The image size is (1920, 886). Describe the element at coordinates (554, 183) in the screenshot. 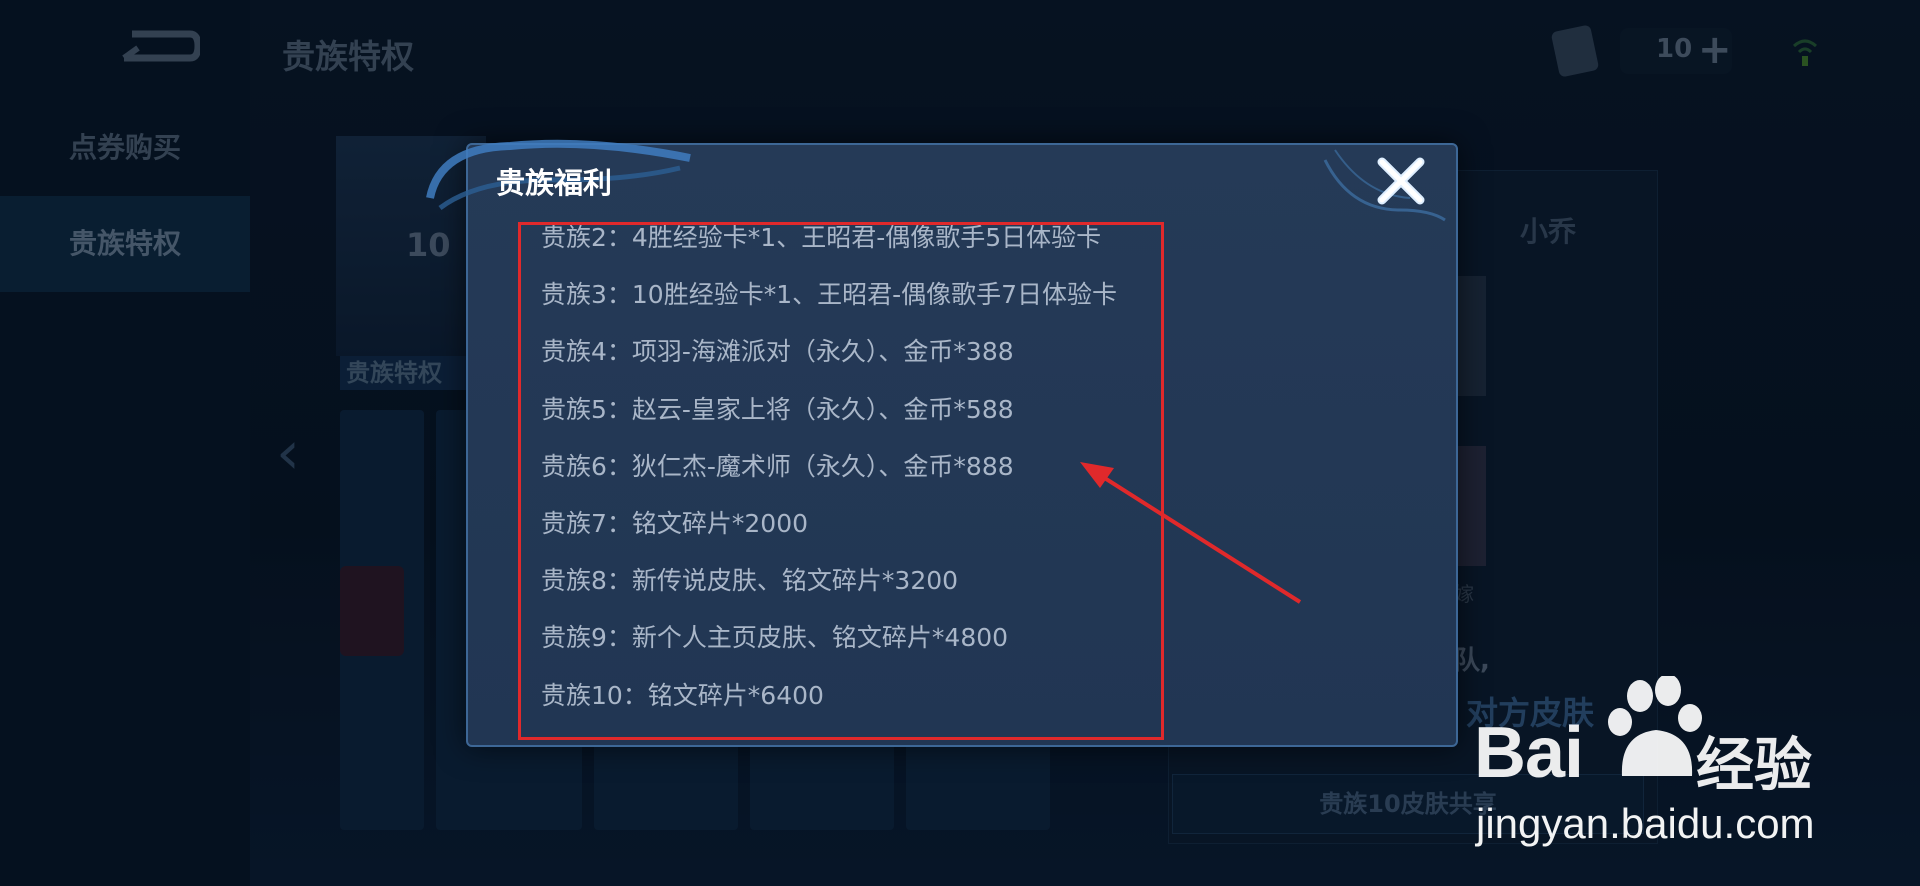

I see `modal-title: 贵族福利` at that location.